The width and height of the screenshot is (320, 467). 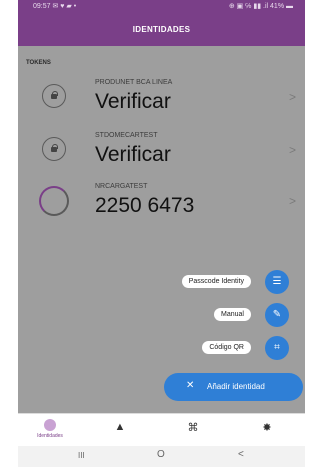 I want to click on nav-identities: Identidades, so click(x=50, y=429).